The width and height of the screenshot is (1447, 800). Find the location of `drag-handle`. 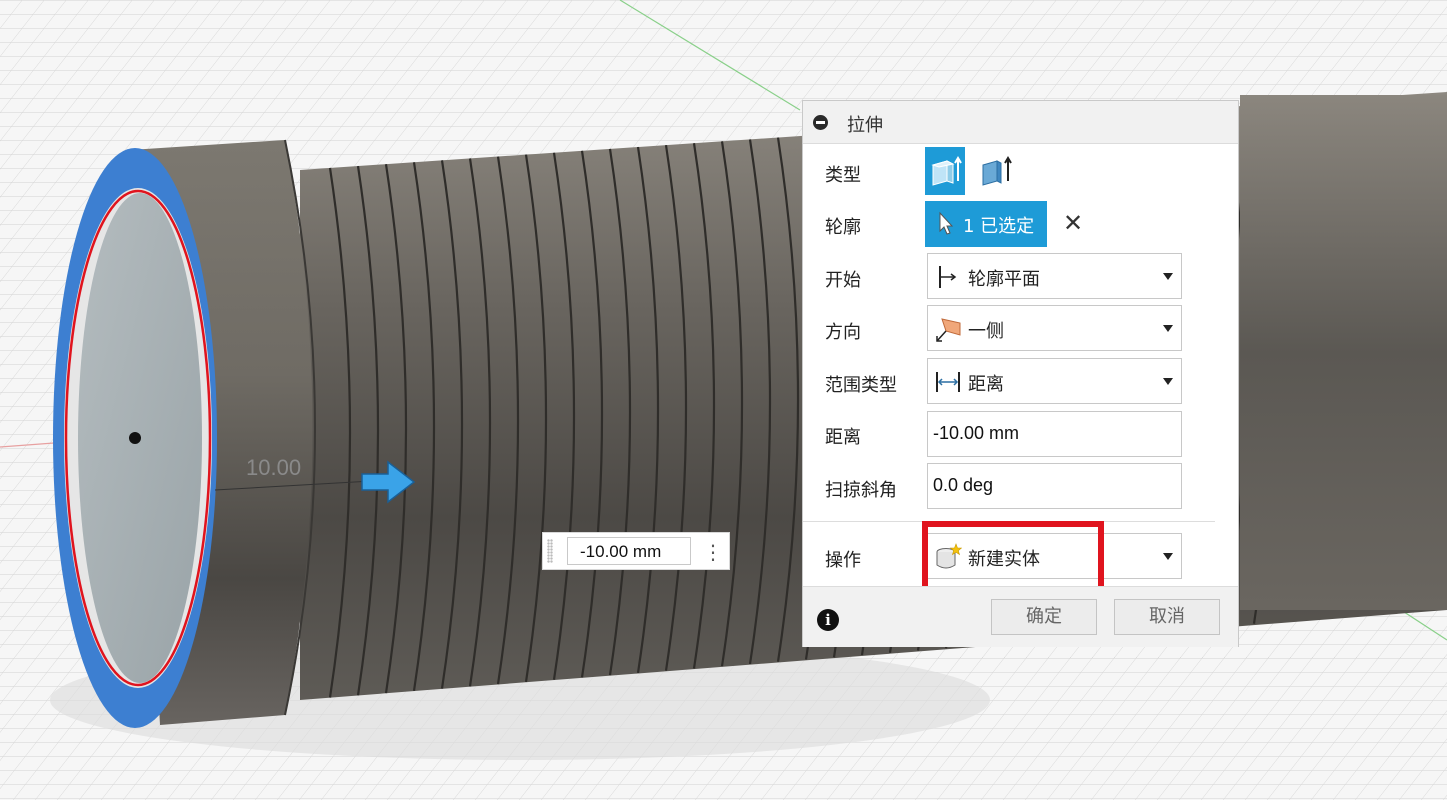

drag-handle is located at coordinates (550, 551).